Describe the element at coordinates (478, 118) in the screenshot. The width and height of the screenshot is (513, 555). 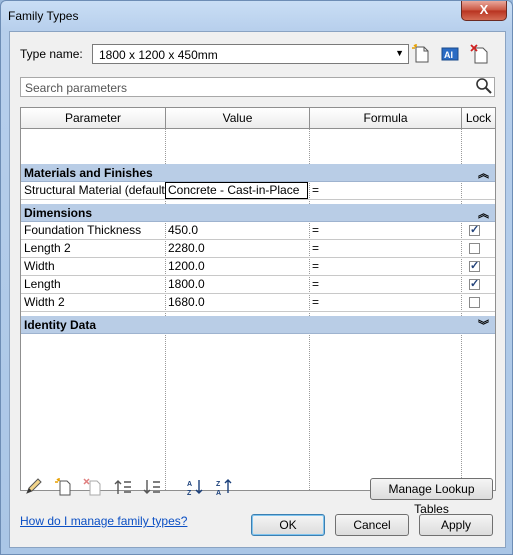
I see `column-header-lock: Lock` at that location.